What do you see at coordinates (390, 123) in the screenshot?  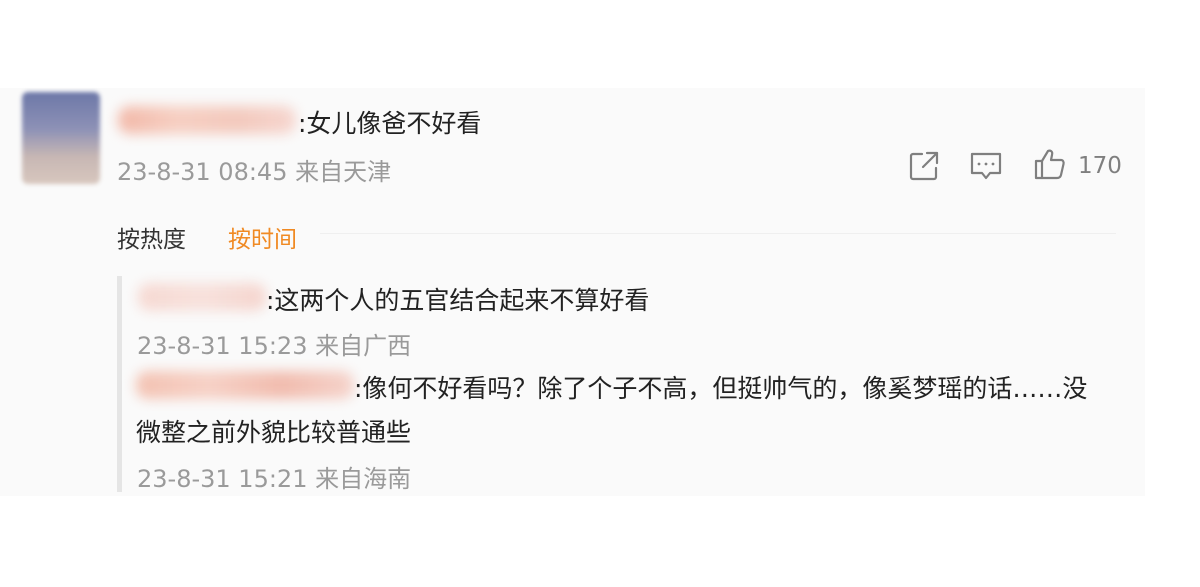 I see `comment-text: :女儿像爸不好看` at bounding box center [390, 123].